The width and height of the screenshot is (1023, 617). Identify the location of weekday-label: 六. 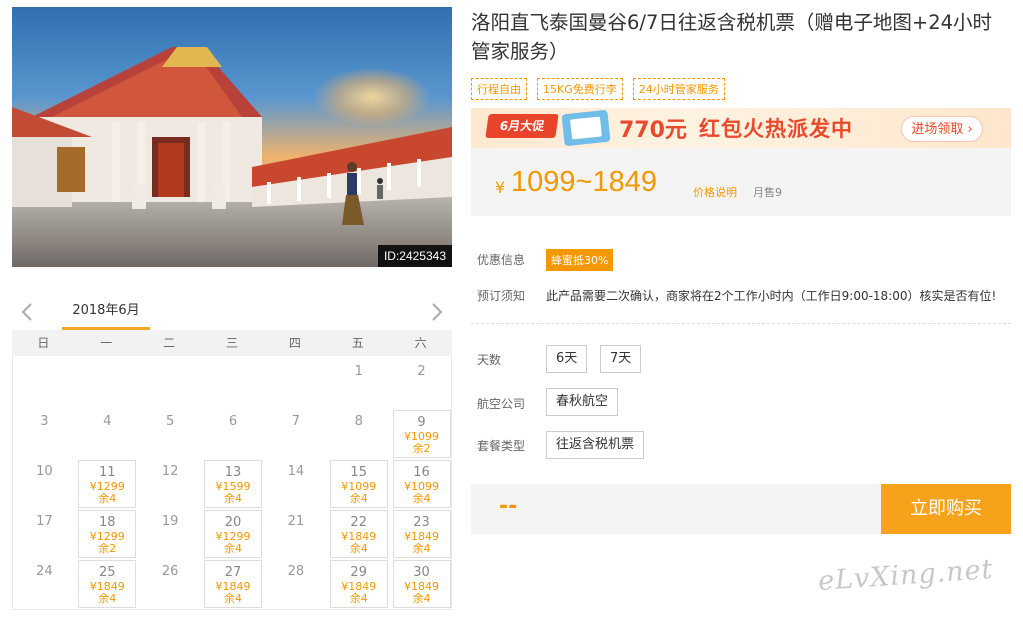
(420, 343).